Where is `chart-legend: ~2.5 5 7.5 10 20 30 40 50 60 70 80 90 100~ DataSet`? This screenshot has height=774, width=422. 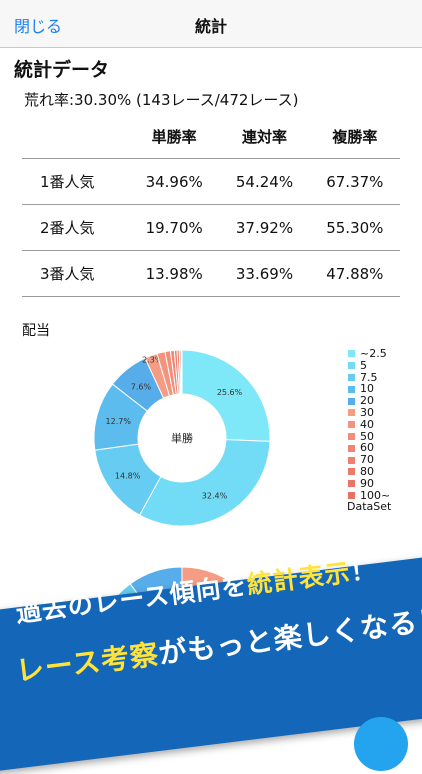
chart-legend: ~2.5 5 7.5 10 20 30 40 50 60 70 80 90 100~ DataSet is located at coordinates (369, 431).